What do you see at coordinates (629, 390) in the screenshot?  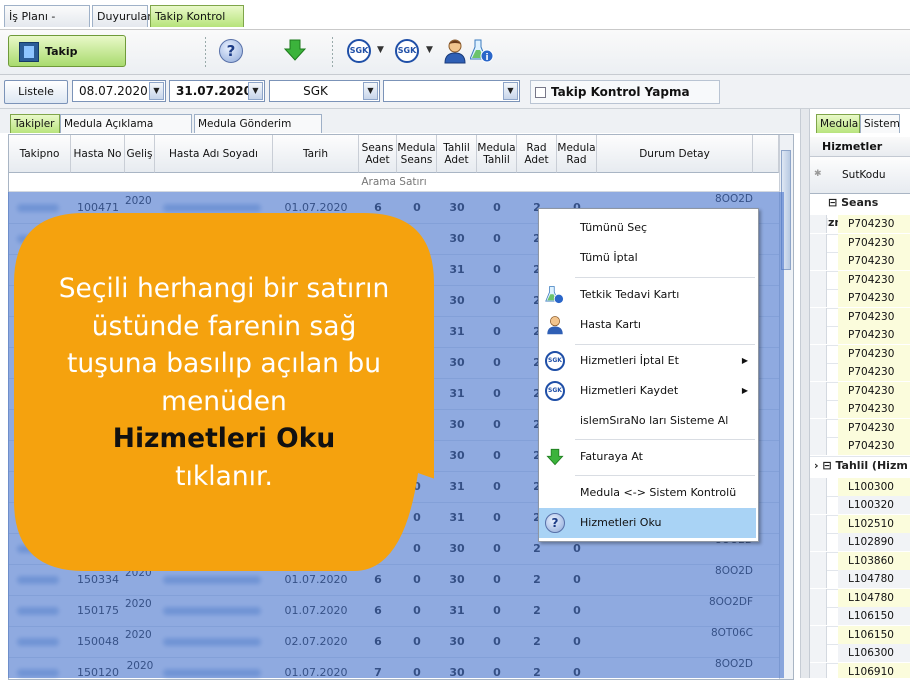 I see `menu-item-label: Hizmetleri Kaydet` at bounding box center [629, 390].